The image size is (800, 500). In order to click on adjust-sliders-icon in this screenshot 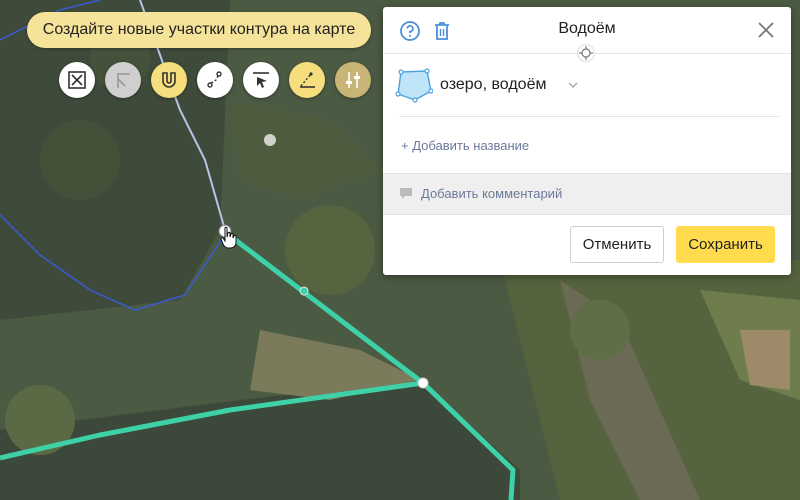, I will do `click(353, 80)`.